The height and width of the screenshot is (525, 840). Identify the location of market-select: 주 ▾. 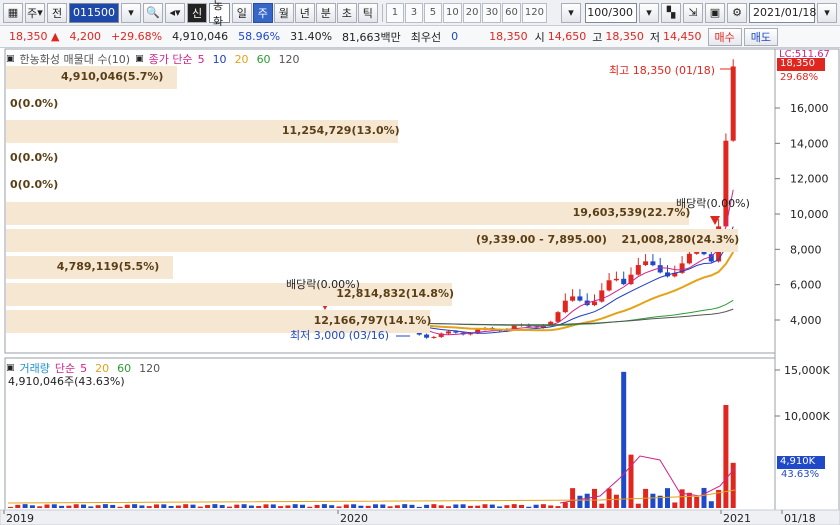
(35, 12).